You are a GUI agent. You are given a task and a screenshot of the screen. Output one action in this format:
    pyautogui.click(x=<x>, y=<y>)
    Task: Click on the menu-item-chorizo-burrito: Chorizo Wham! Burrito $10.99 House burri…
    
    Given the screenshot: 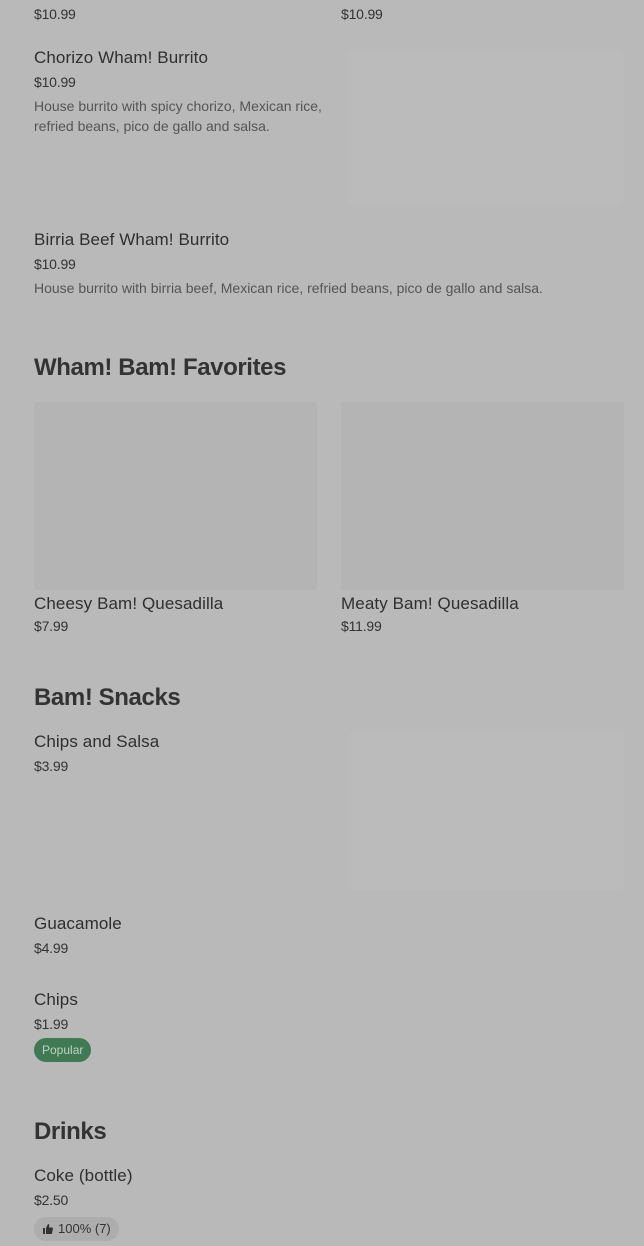 What is the action you would take?
    pyautogui.click(x=184, y=126)
    